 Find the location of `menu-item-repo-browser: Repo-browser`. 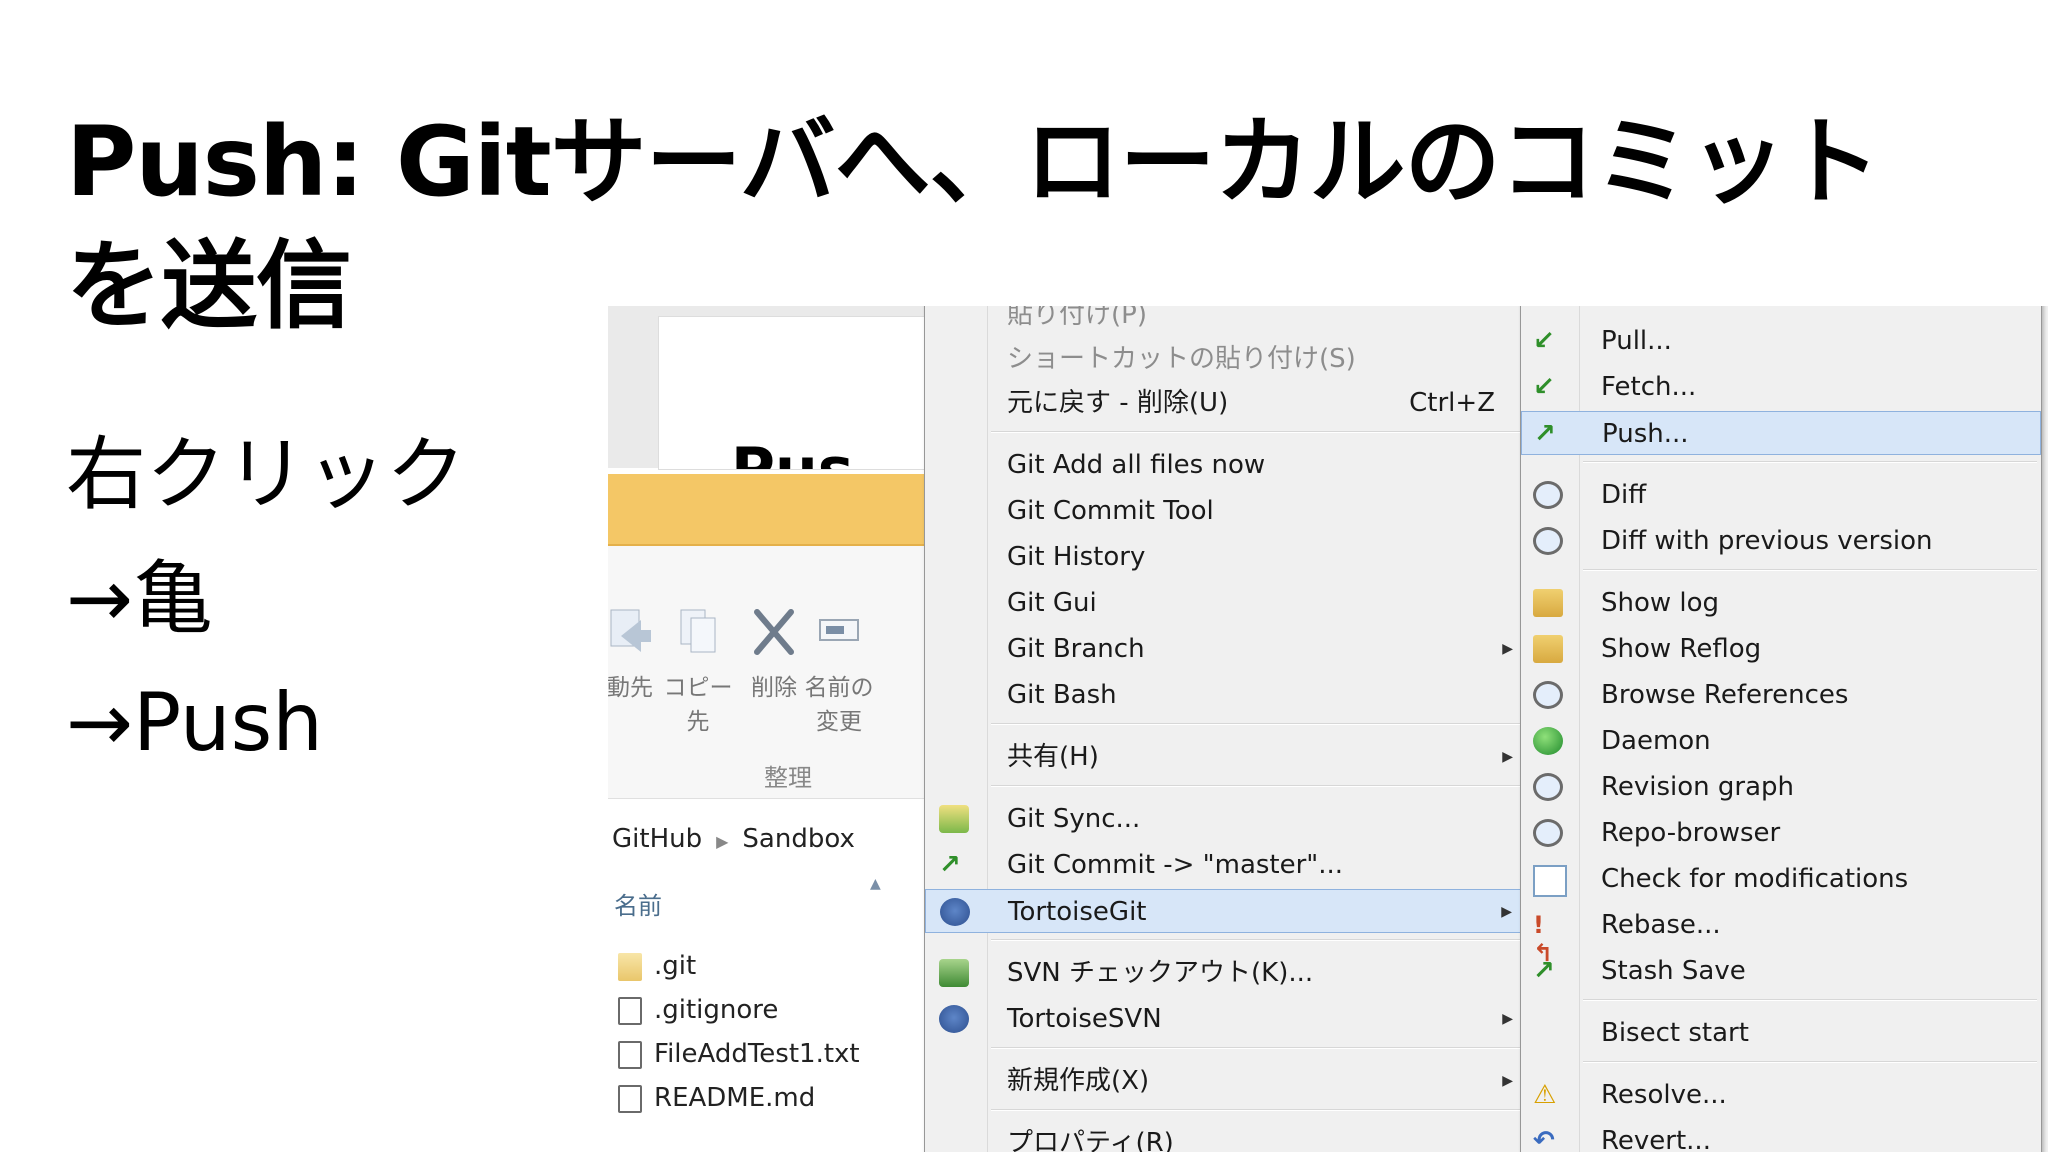

menu-item-repo-browser: Repo-browser is located at coordinates (1781, 833).